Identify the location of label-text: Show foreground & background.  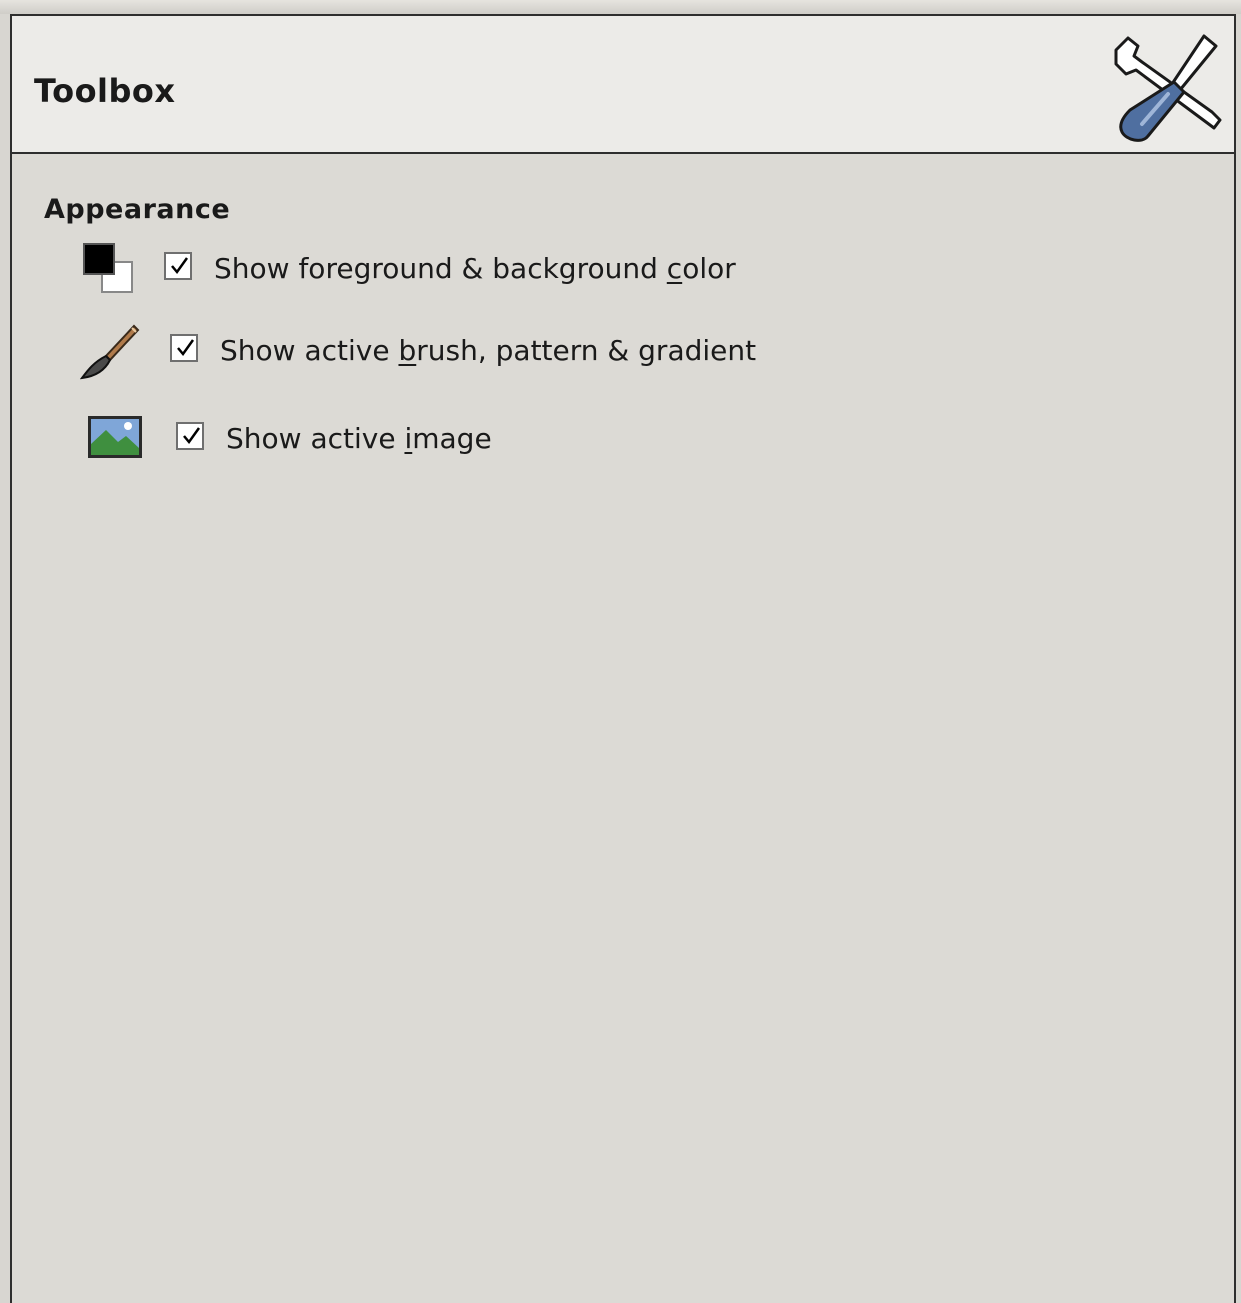
(440, 268).